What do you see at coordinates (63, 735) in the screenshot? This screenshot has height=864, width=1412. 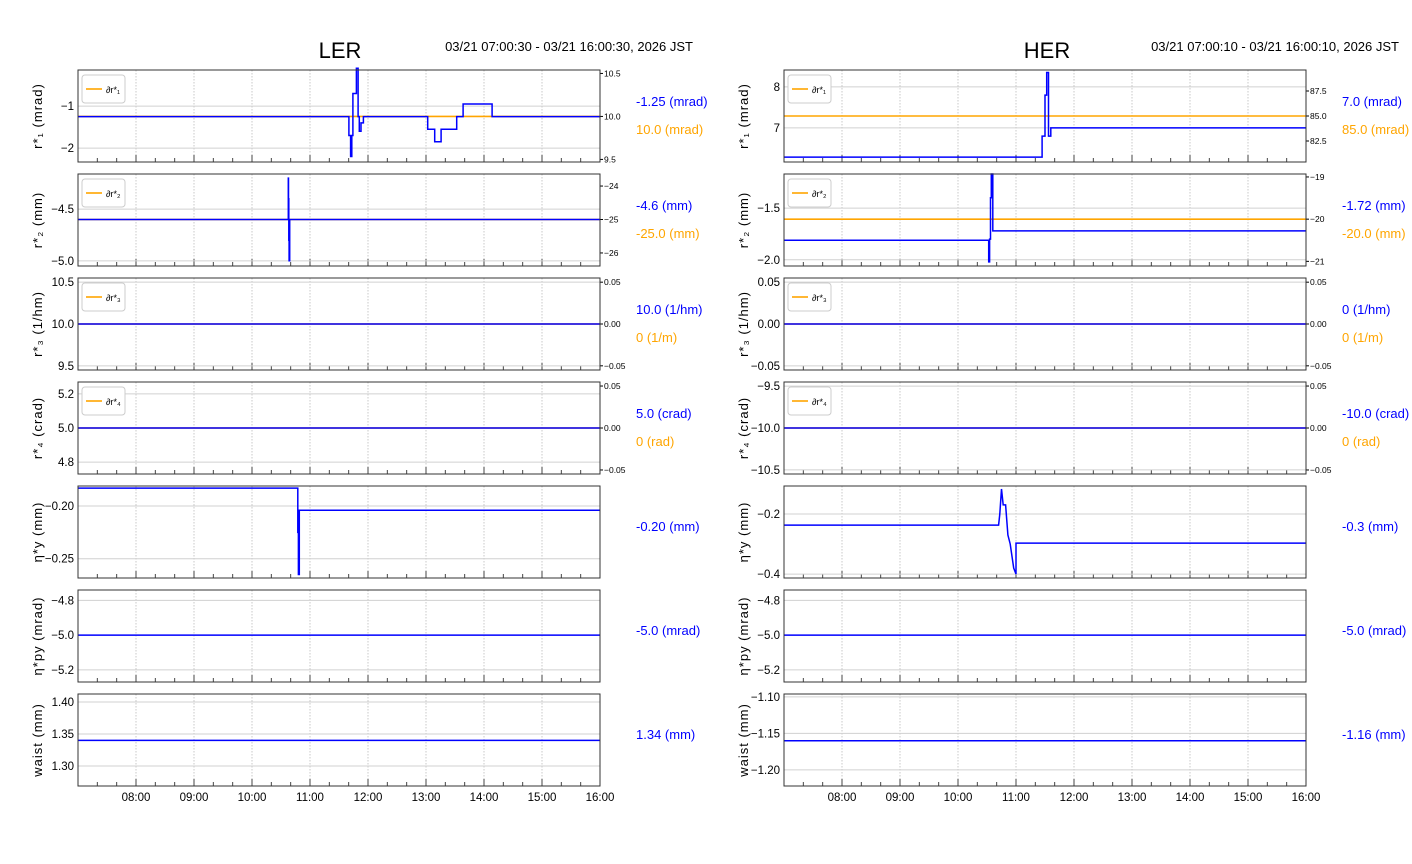 I see `y-tick-label: 1.35` at bounding box center [63, 735].